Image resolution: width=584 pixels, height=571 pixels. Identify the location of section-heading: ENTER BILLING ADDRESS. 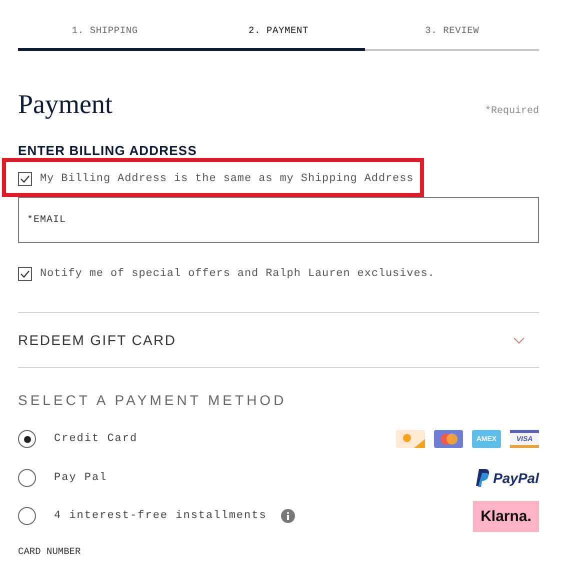
(108, 150).